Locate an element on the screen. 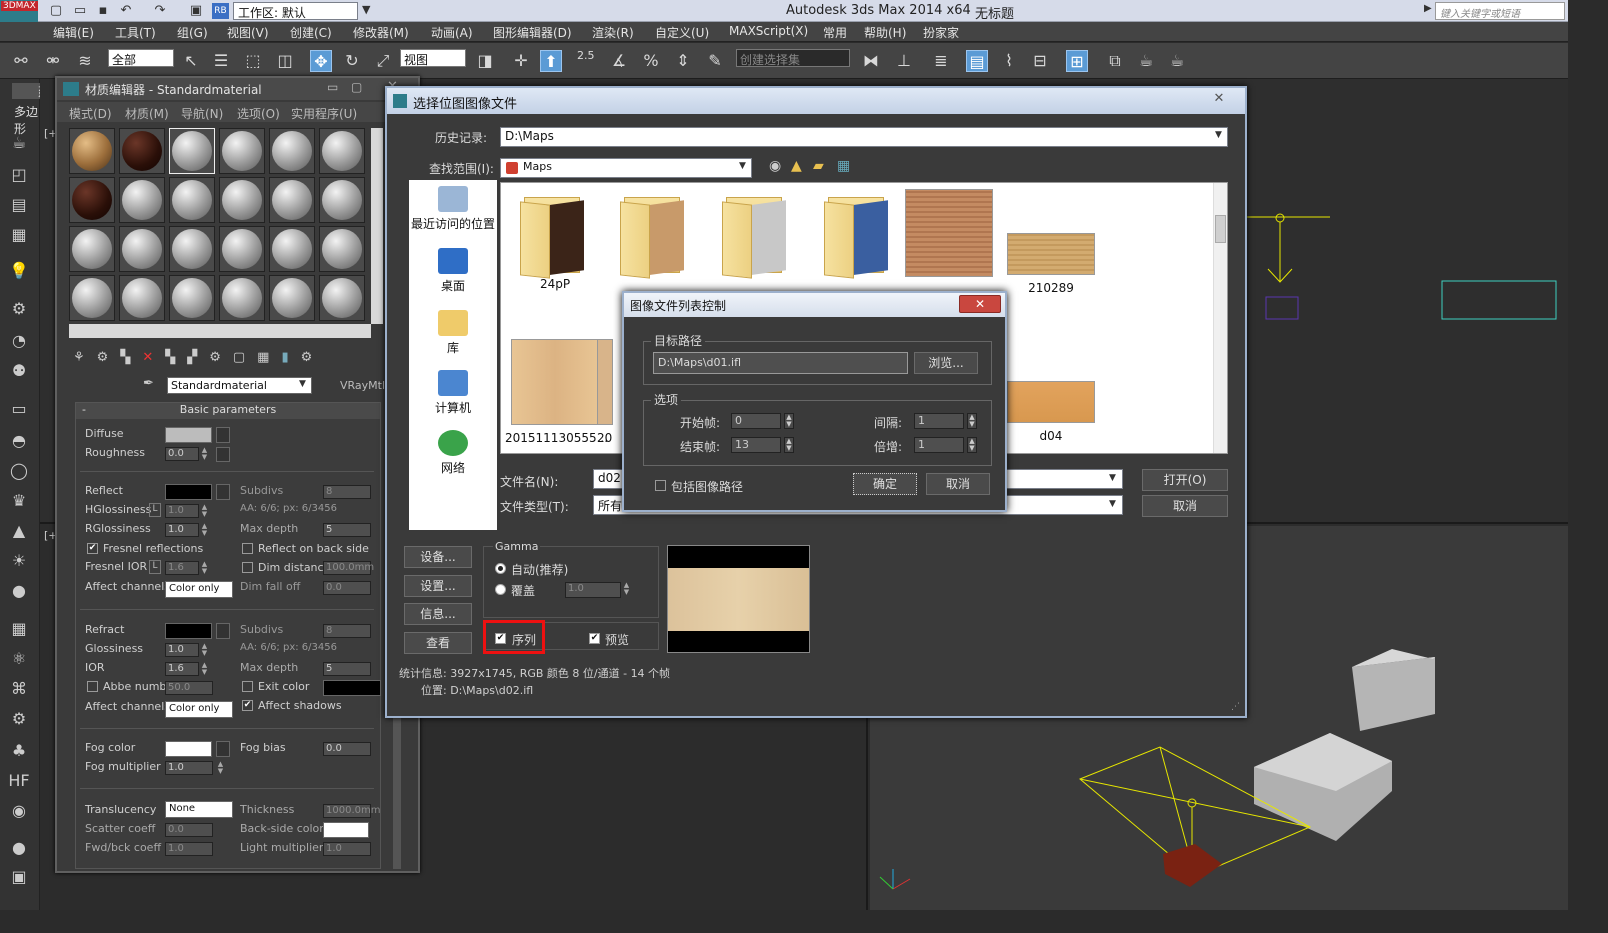 The image size is (1608, 933). reflect-map-button is located at coordinates (223, 492).